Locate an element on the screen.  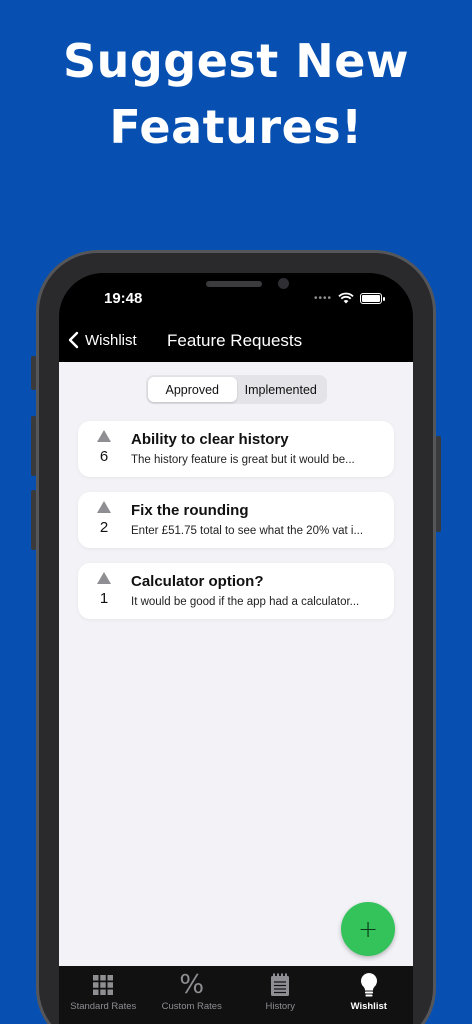
vote-count: 1 is located at coordinates (104, 598).